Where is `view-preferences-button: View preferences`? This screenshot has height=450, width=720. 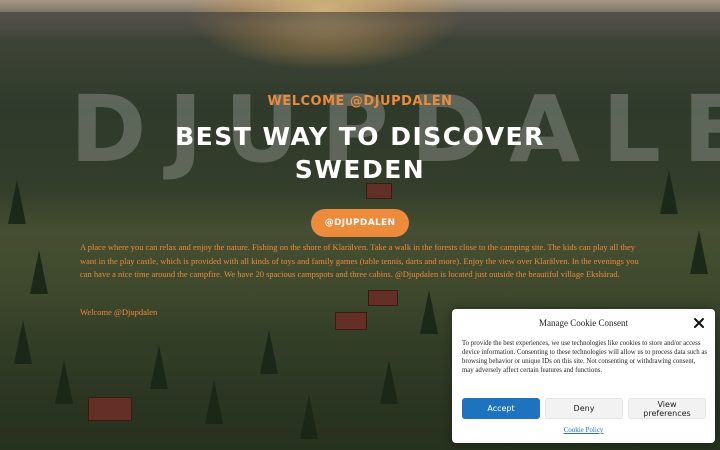 view-preferences-button: View preferences is located at coordinates (667, 408).